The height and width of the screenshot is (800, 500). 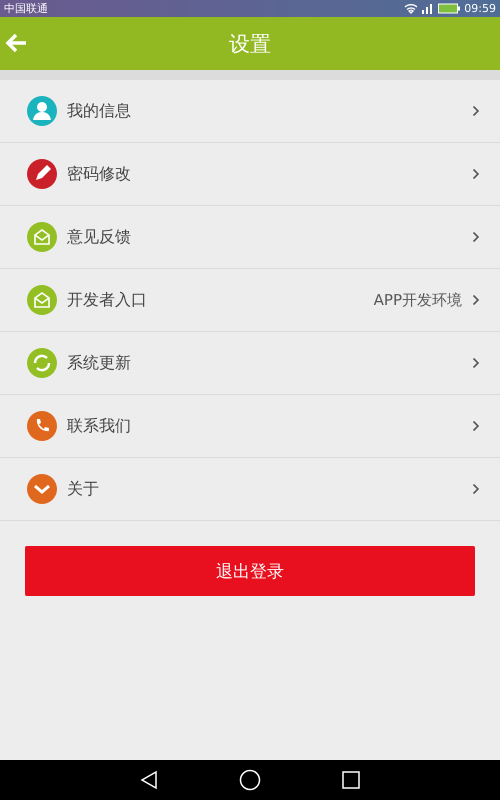 What do you see at coordinates (250, 174) in the screenshot?
I see `settings-row: 密码修改` at bounding box center [250, 174].